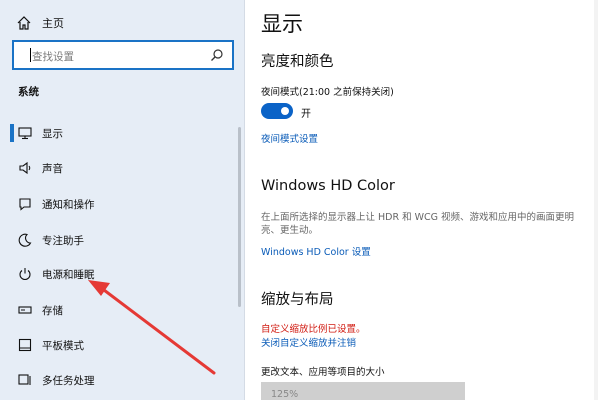 The width and height of the screenshot is (600, 400). I want to click on sidebar-scrollbar, so click(239, 217).